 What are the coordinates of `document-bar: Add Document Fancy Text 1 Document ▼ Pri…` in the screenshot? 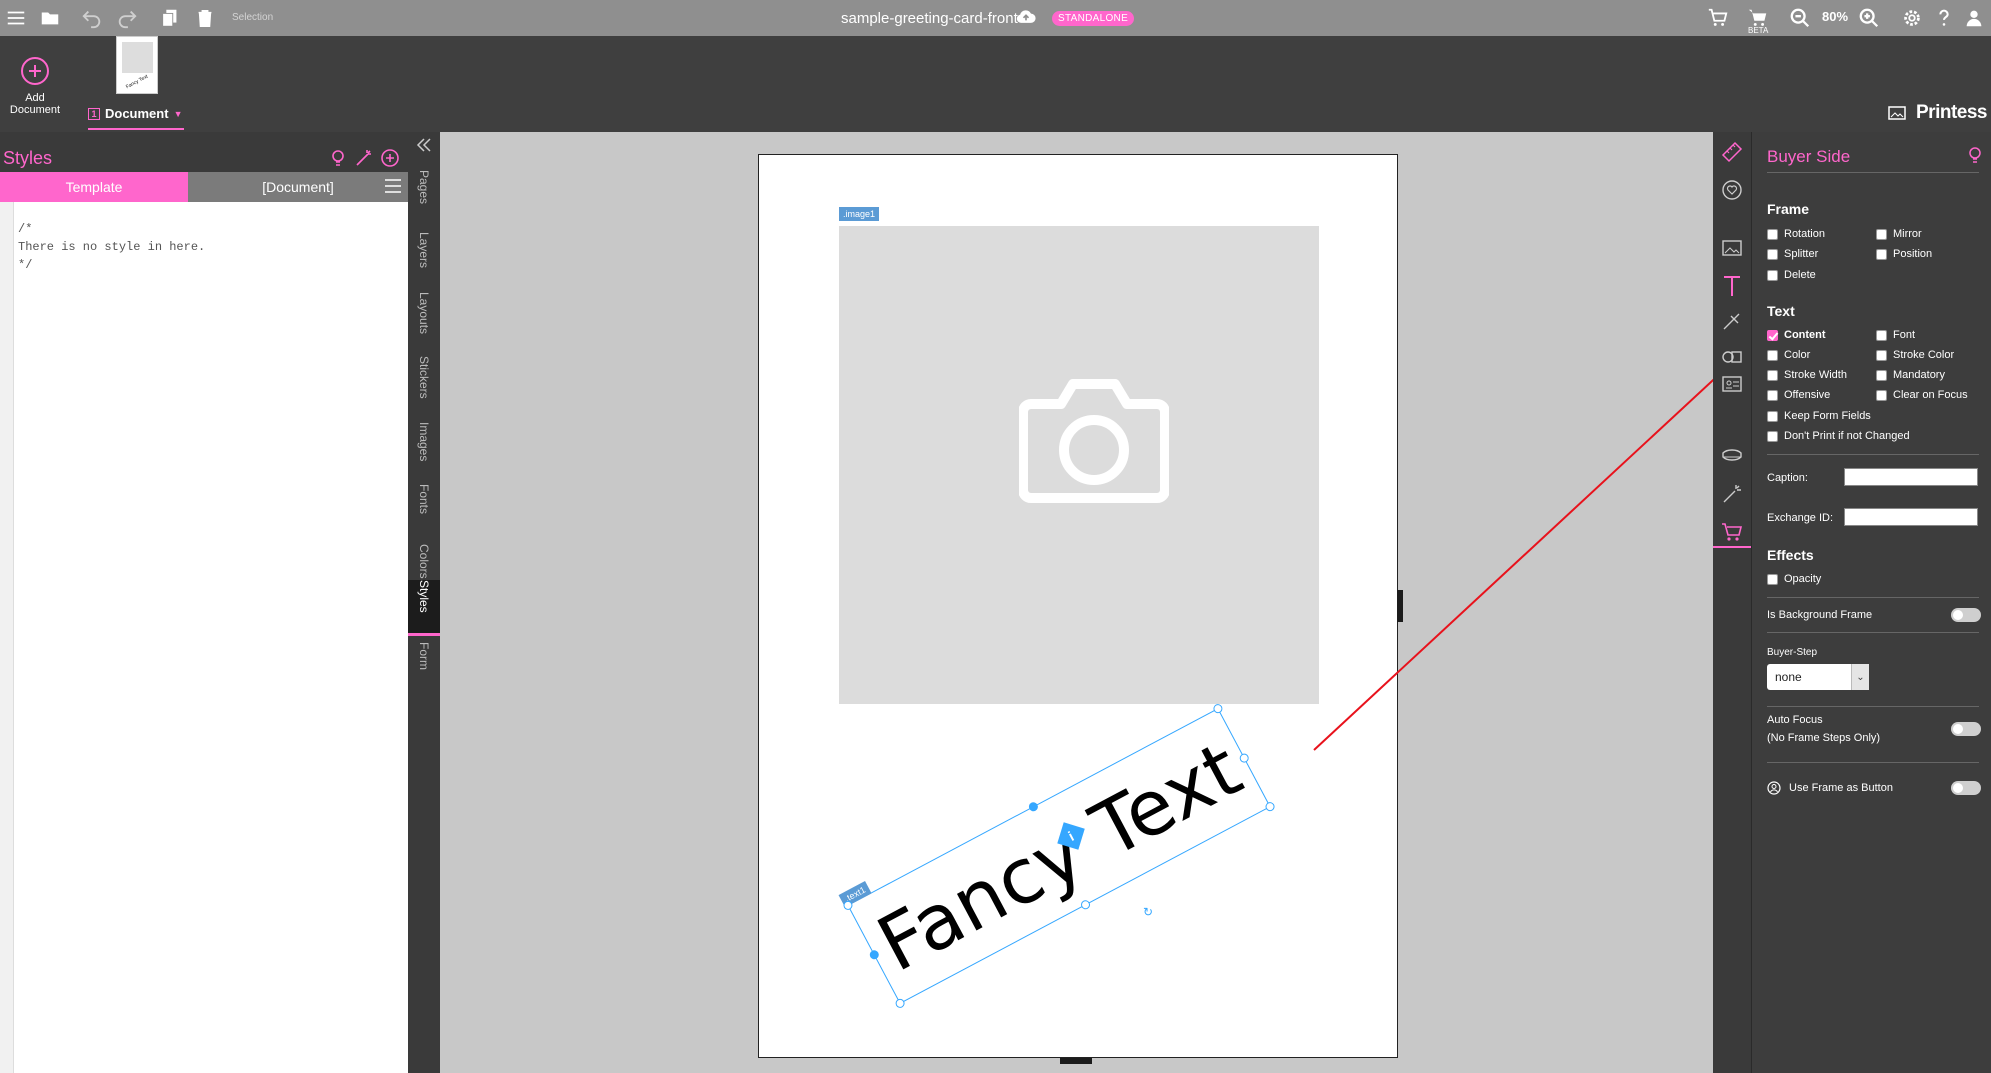 It's located at (995, 84).